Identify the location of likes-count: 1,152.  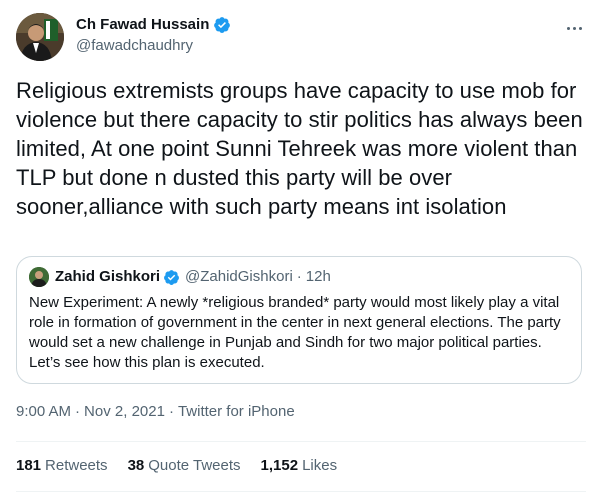
(279, 465).